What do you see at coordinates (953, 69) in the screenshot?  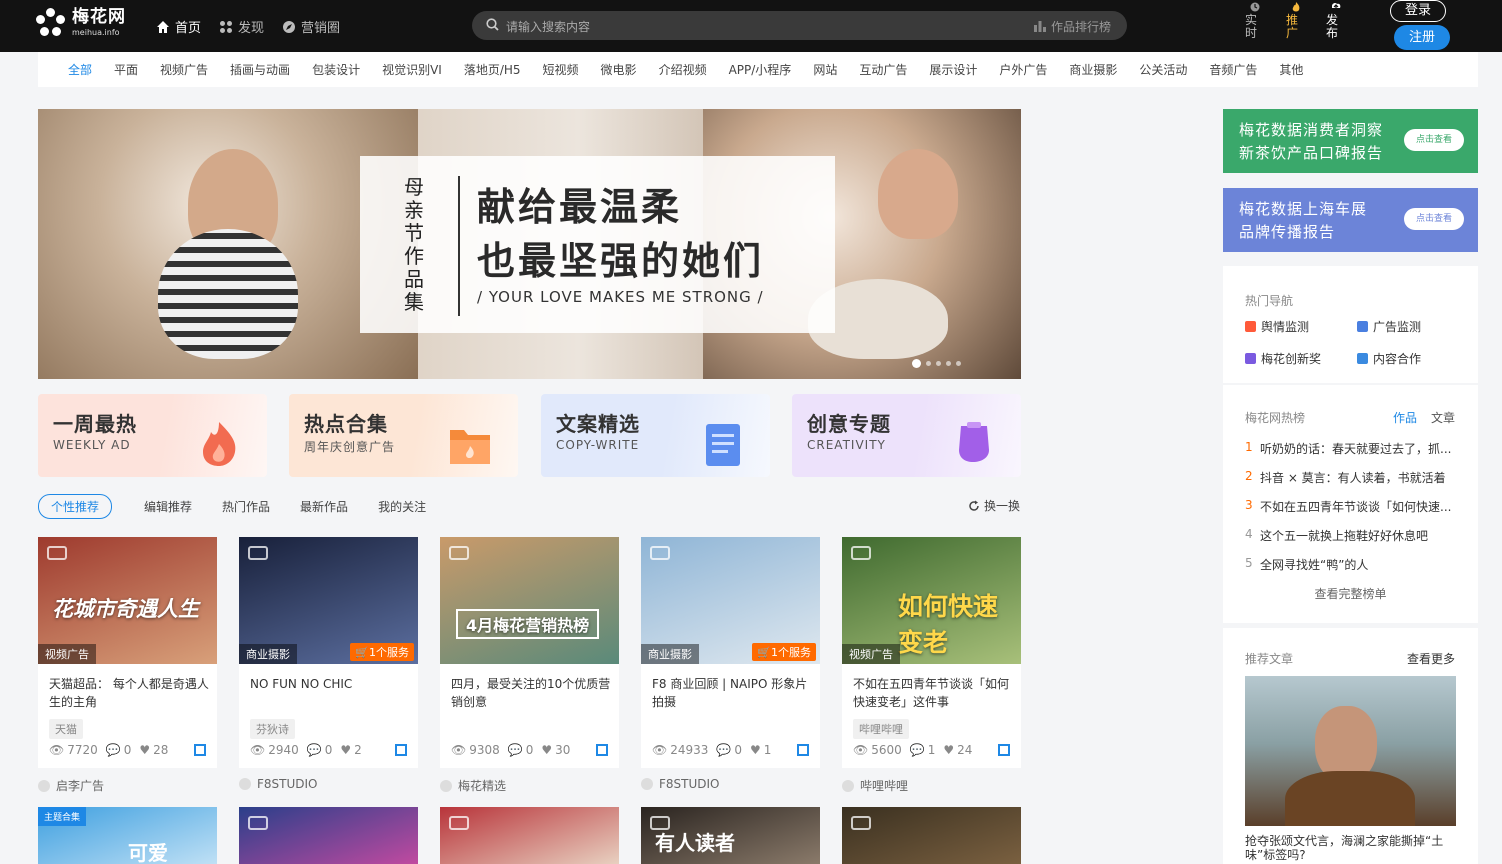 I see `category-item: 展示设计` at bounding box center [953, 69].